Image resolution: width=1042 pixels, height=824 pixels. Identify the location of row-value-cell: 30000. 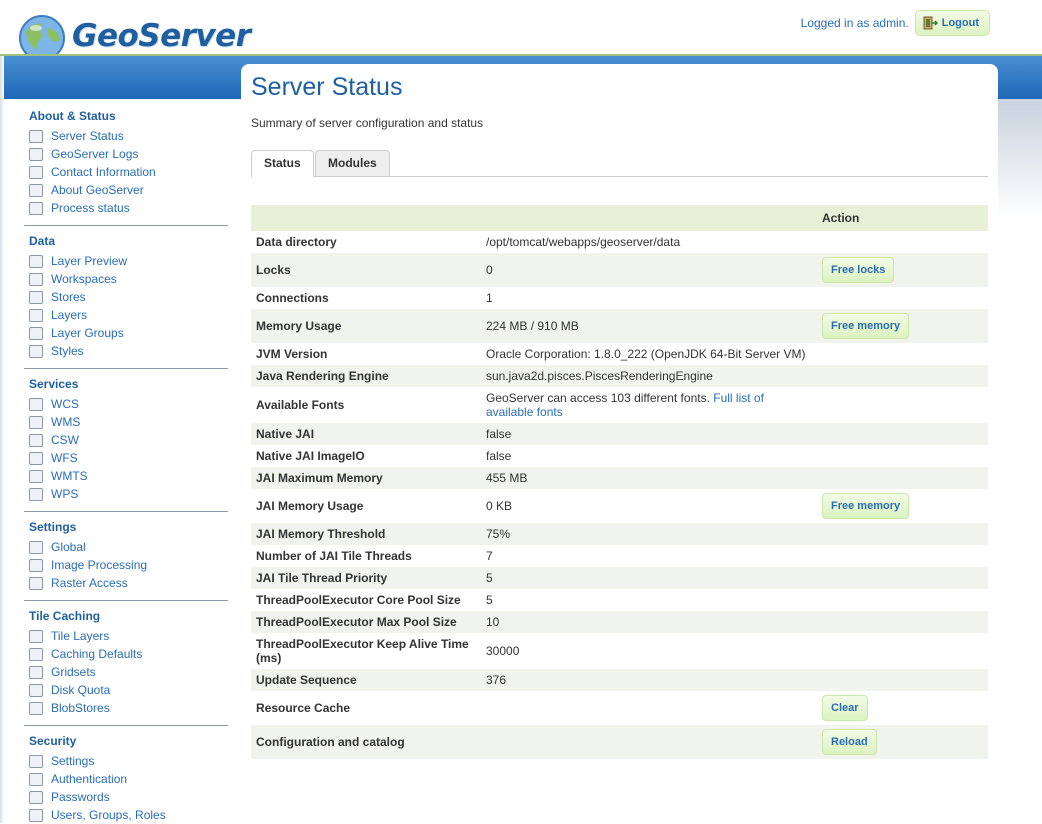
(649, 651).